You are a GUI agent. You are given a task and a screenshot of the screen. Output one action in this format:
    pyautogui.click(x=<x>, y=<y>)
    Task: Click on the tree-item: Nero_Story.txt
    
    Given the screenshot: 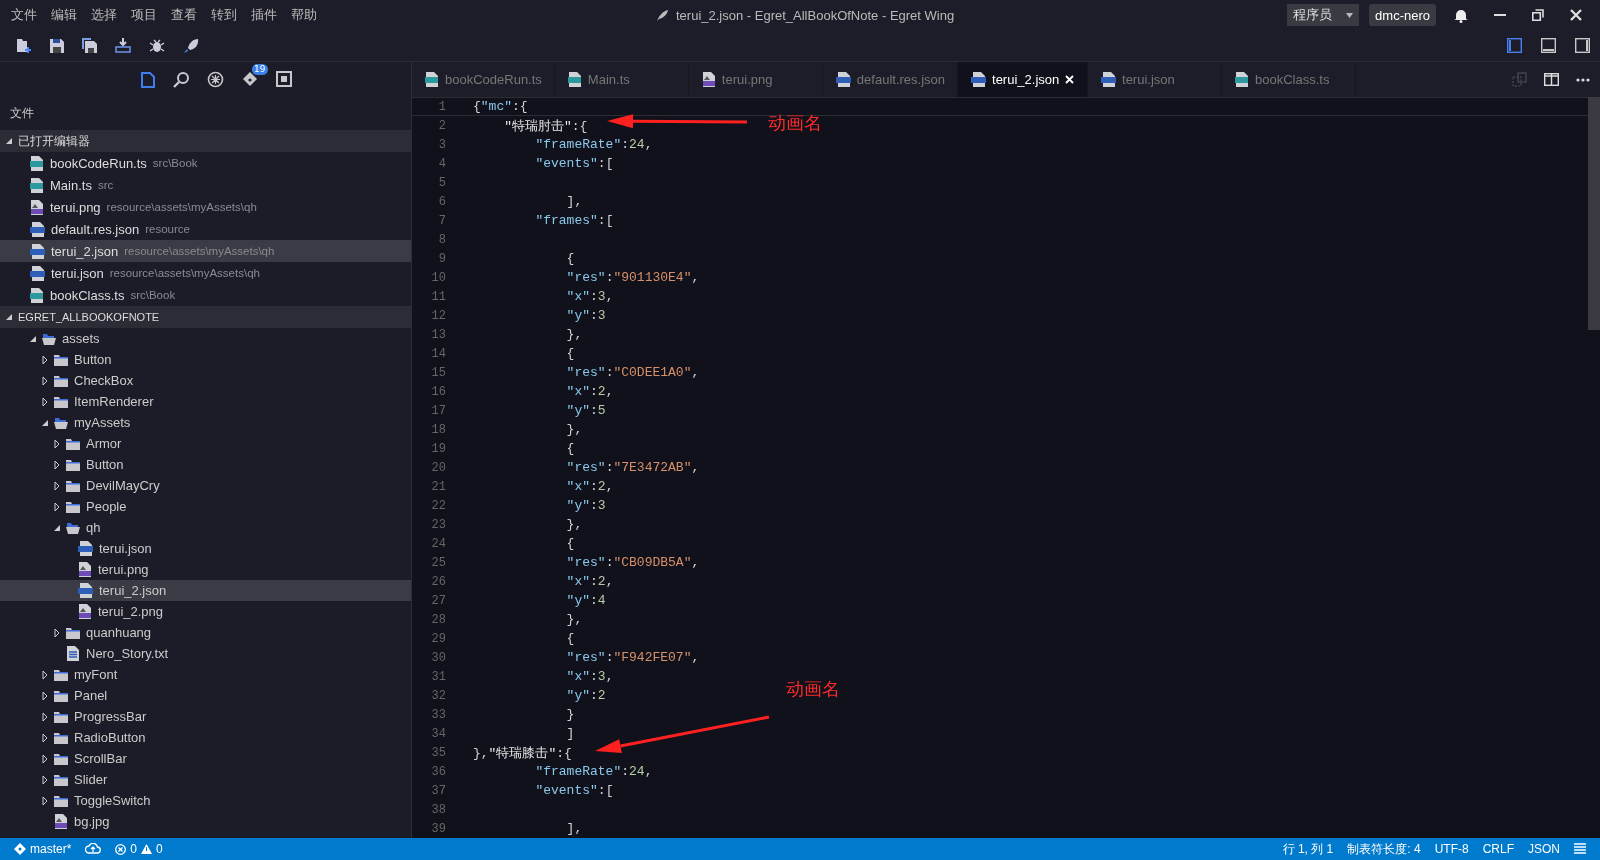 What is the action you would take?
    pyautogui.click(x=205, y=653)
    